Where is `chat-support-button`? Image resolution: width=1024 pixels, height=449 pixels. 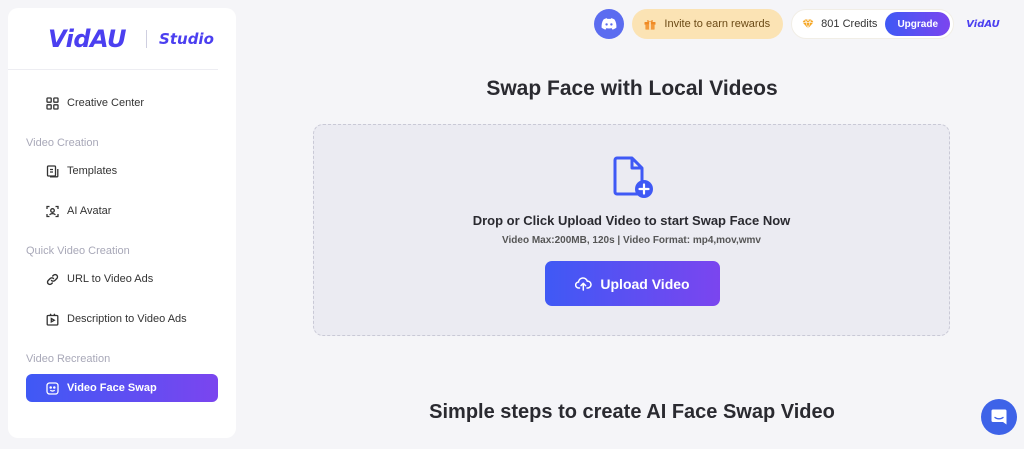
chat-support-button is located at coordinates (999, 417).